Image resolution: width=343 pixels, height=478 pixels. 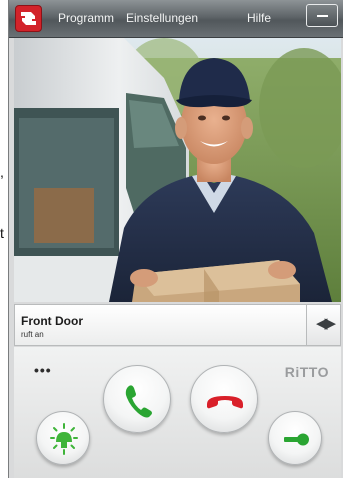 What do you see at coordinates (2, 233) in the screenshot?
I see `background-text-fragment: t` at bounding box center [2, 233].